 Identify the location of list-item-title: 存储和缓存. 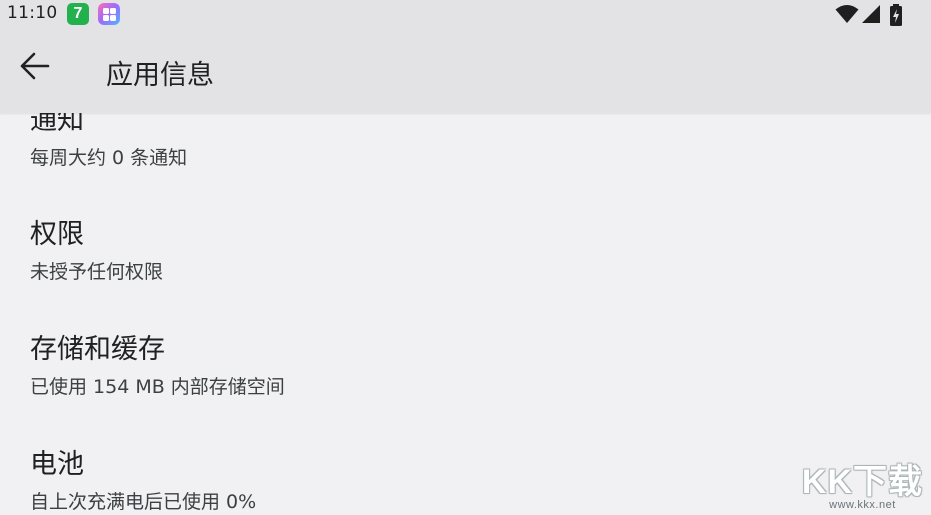
(97, 349).